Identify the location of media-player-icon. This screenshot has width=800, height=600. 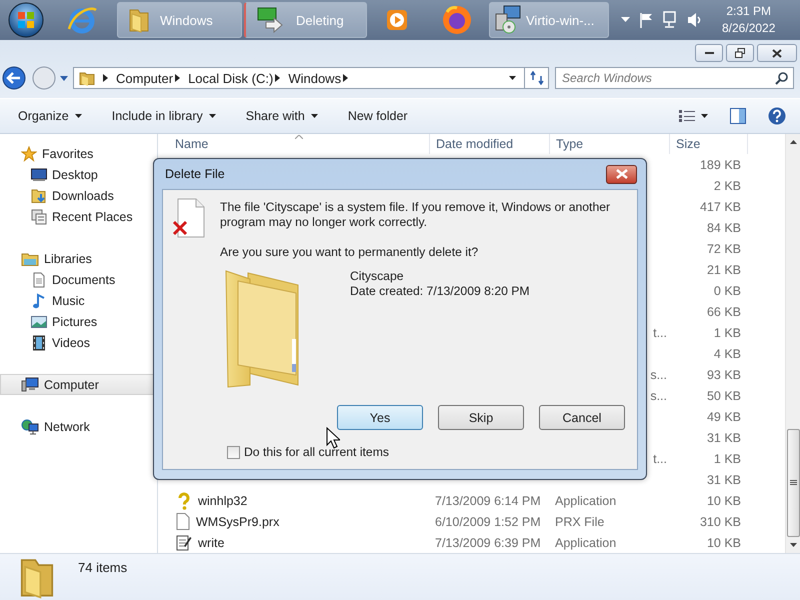
(397, 20).